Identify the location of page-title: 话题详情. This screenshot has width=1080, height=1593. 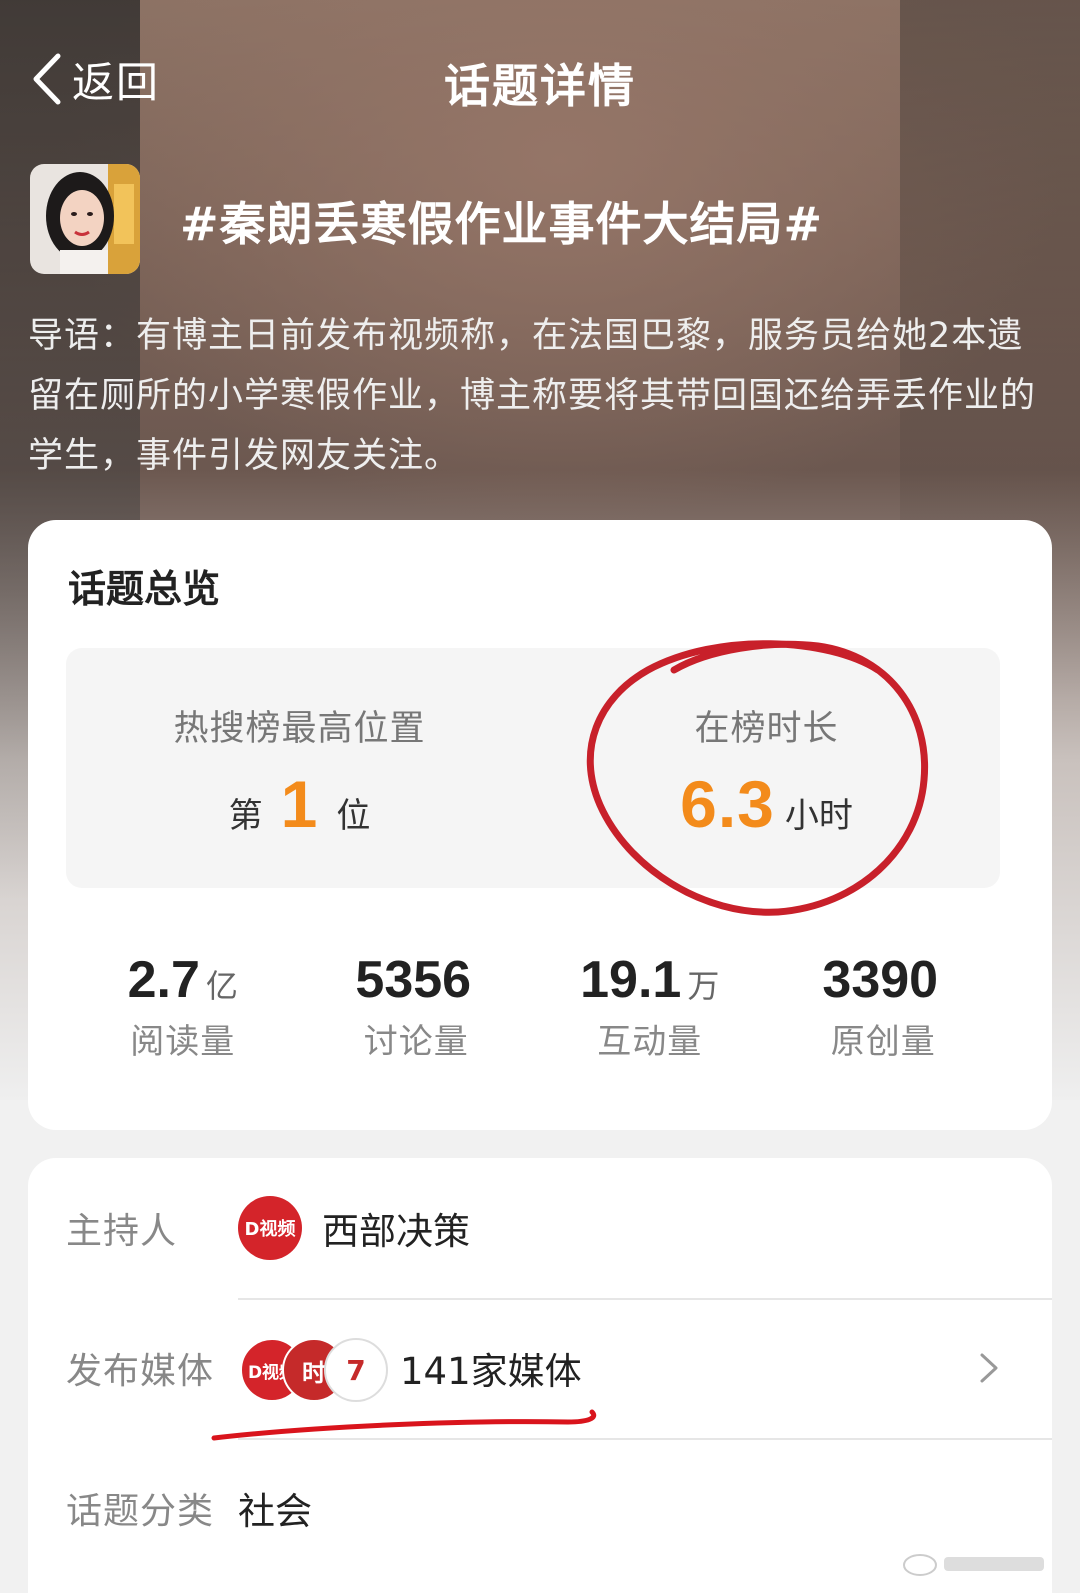
(540, 86).